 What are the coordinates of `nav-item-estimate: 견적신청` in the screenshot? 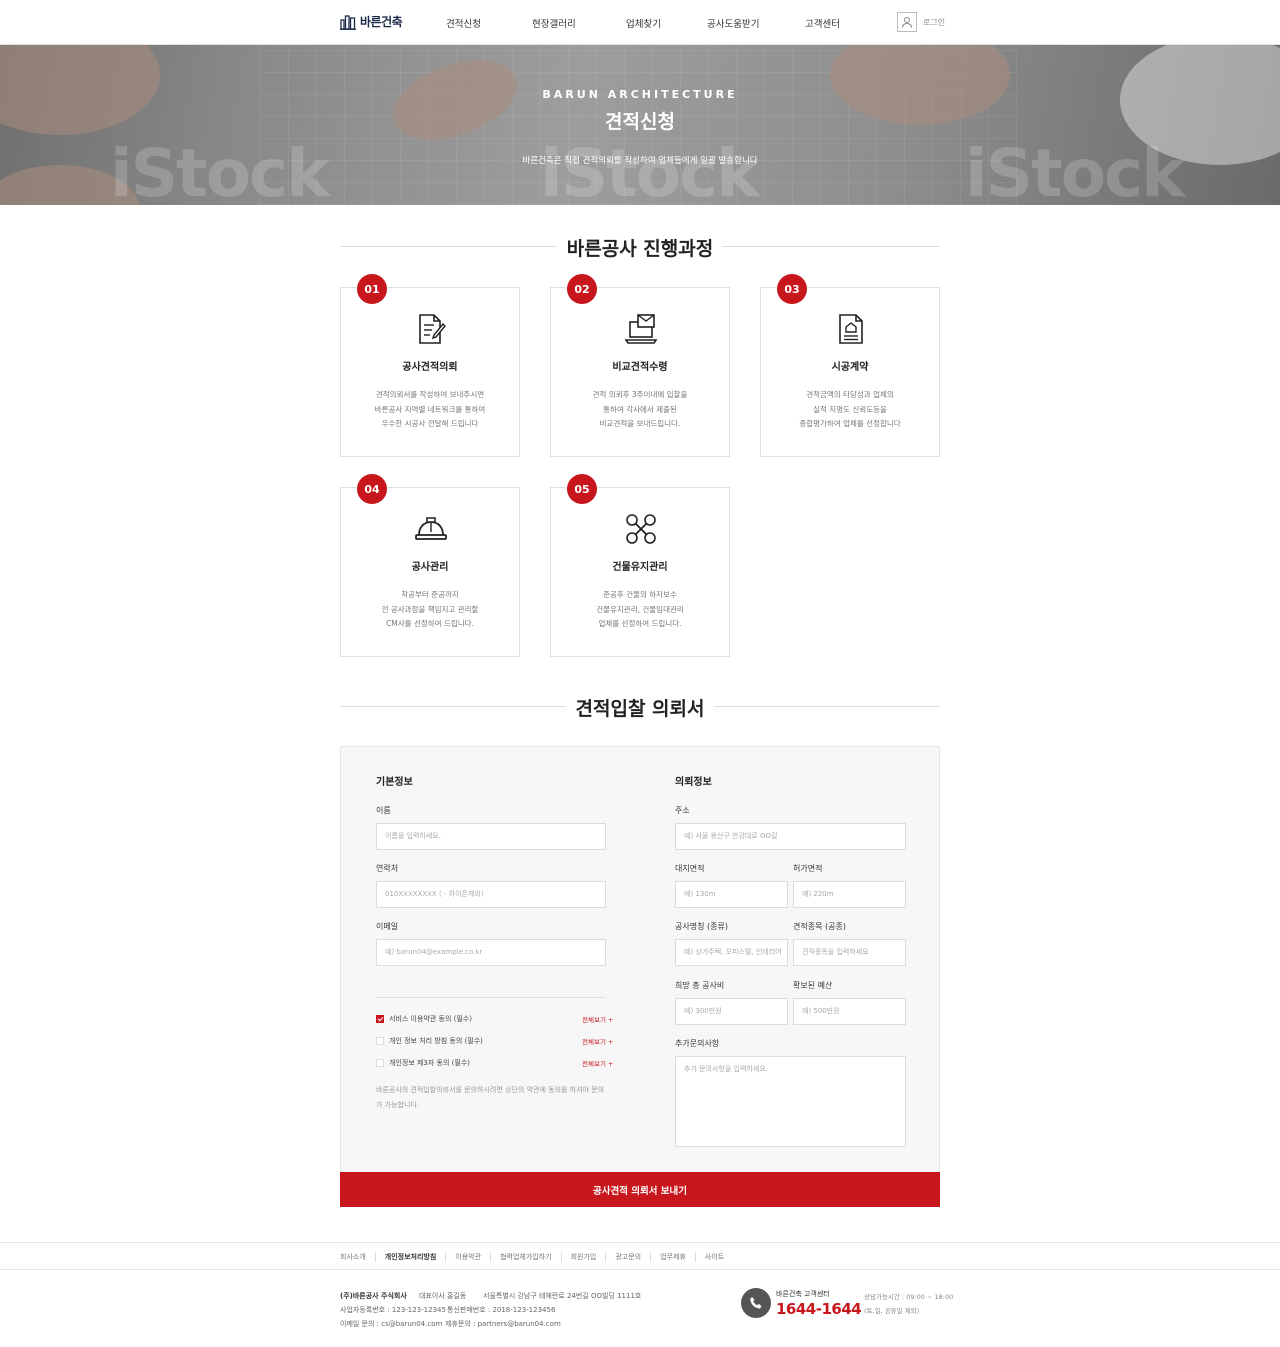 It's located at (463, 23).